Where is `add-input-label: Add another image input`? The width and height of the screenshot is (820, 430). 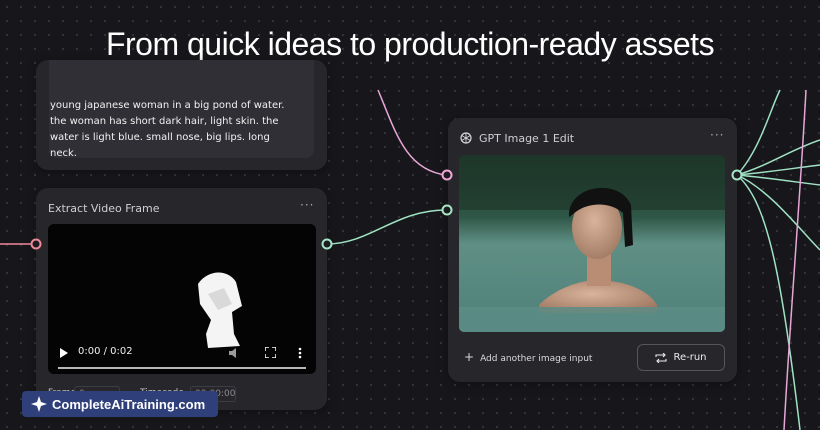
add-input-label: Add another image input is located at coordinates (536, 359).